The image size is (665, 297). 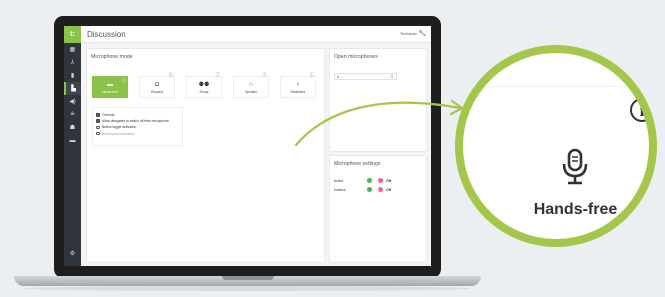 What do you see at coordinates (575, 209) in the screenshot?
I see `zoom-label: Hands-free` at bounding box center [575, 209].